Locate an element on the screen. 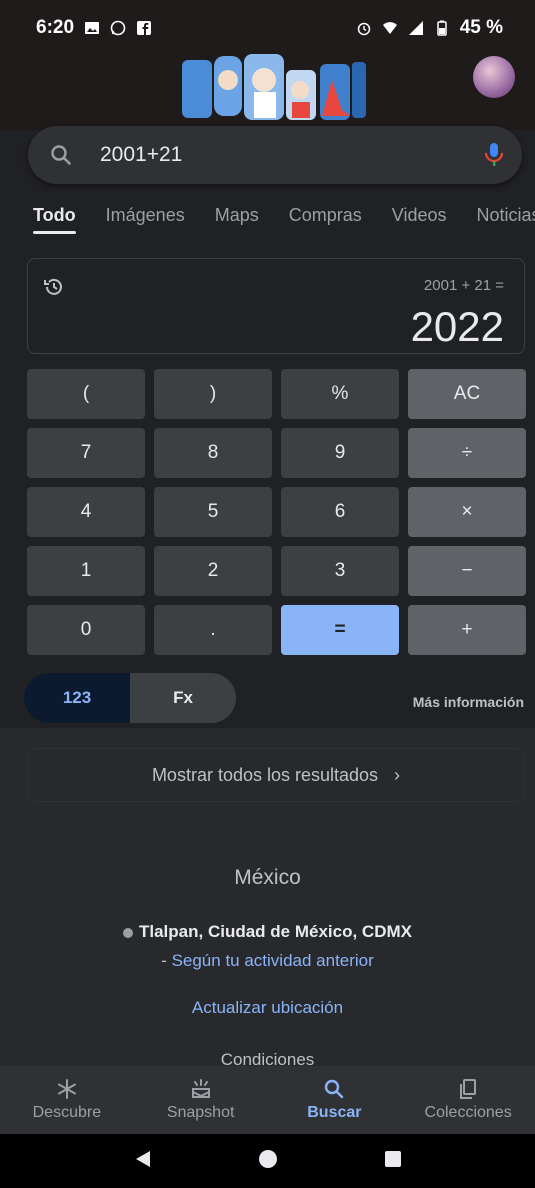  snapshot-icon is located at coordinates (200, 1088).